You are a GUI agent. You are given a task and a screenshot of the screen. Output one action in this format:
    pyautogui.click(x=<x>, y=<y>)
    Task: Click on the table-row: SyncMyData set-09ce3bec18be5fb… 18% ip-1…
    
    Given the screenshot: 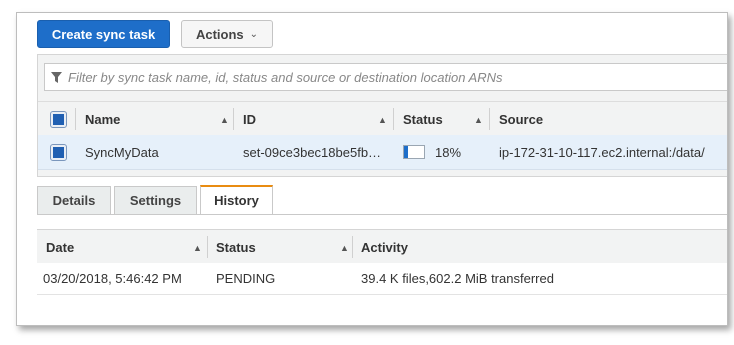 What is the action you would take?
    pyautogui.click(x=382, y=152)
    